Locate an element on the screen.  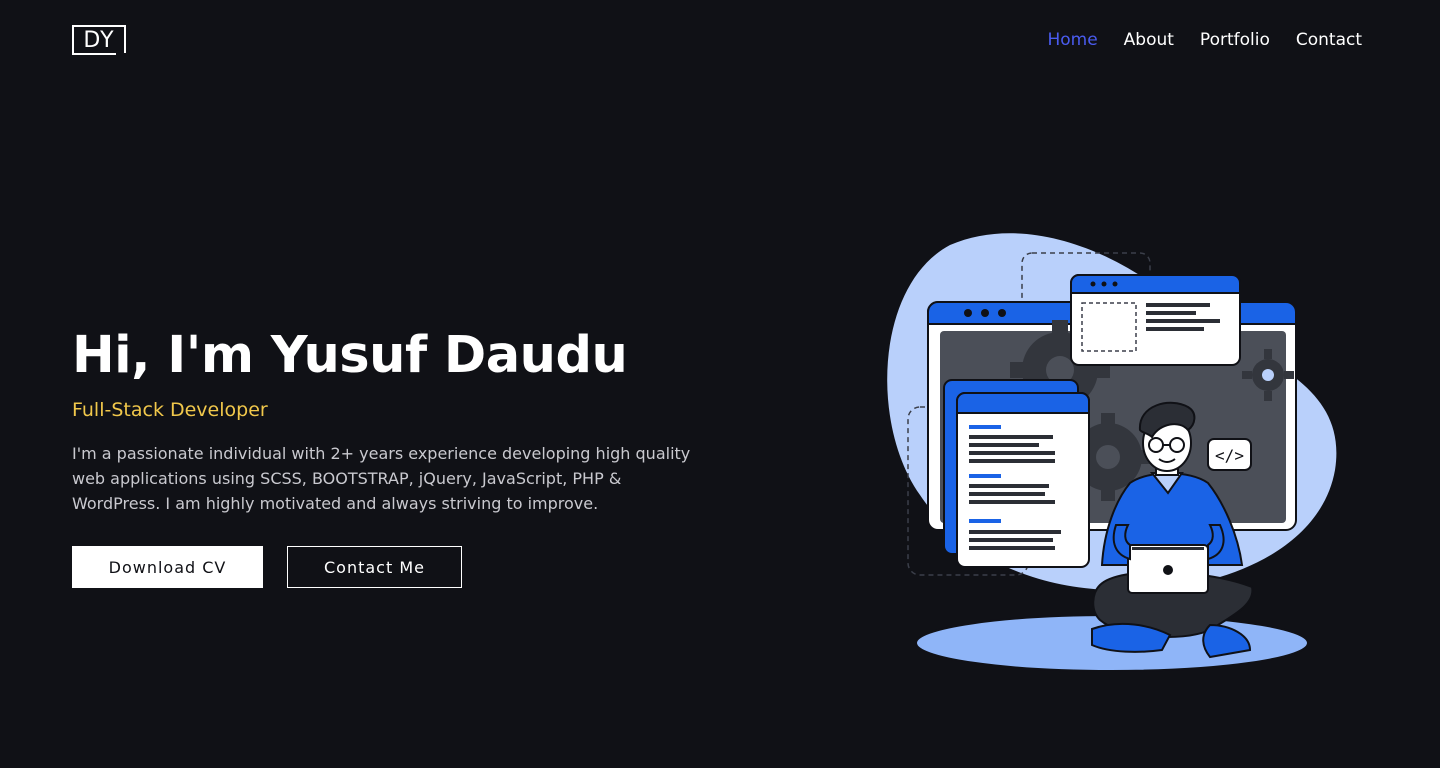
hero-title: Hi, I'm Yusuf Daudu is located at coordinates (350, 355).